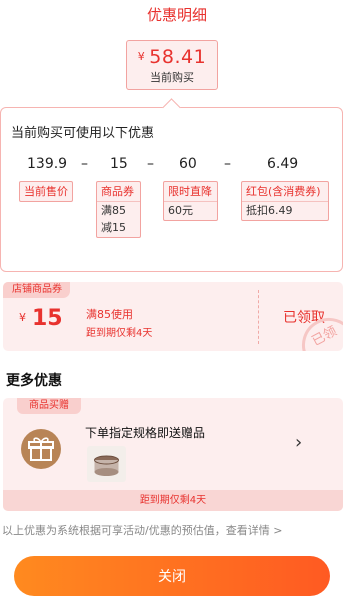 This screenshot has width=354, height=599. What do you see at coordinates (142, 530) in the screenshot?
I see `estimate-note-link: 以上优惠为系统根据可享活动/优惠的预估值，查看详情 >` at bounding box center [142, 530].